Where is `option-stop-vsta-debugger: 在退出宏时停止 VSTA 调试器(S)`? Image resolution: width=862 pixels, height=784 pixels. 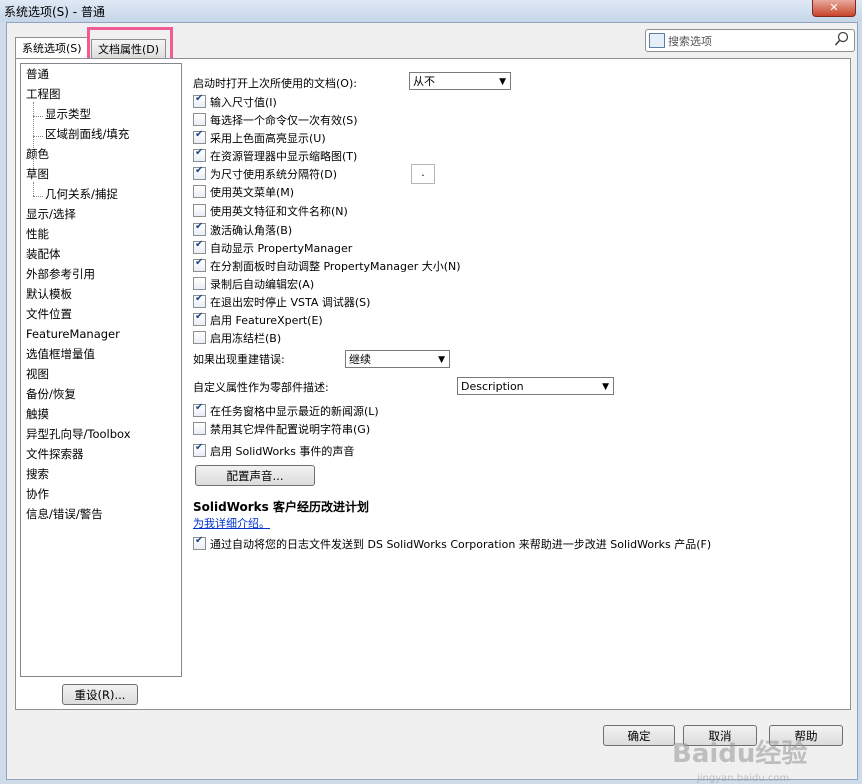
option-stop-vsta-debugger: 在退出宏时停止 VSTA 调试器(S) is located at coordinates (281, 301).